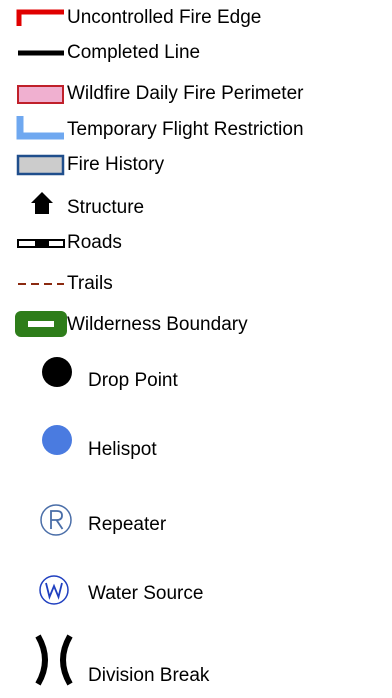  Describe the element at coordinates (196, 446) in the screenshot. I see `legend-item-helispot: Helispot` at that location.